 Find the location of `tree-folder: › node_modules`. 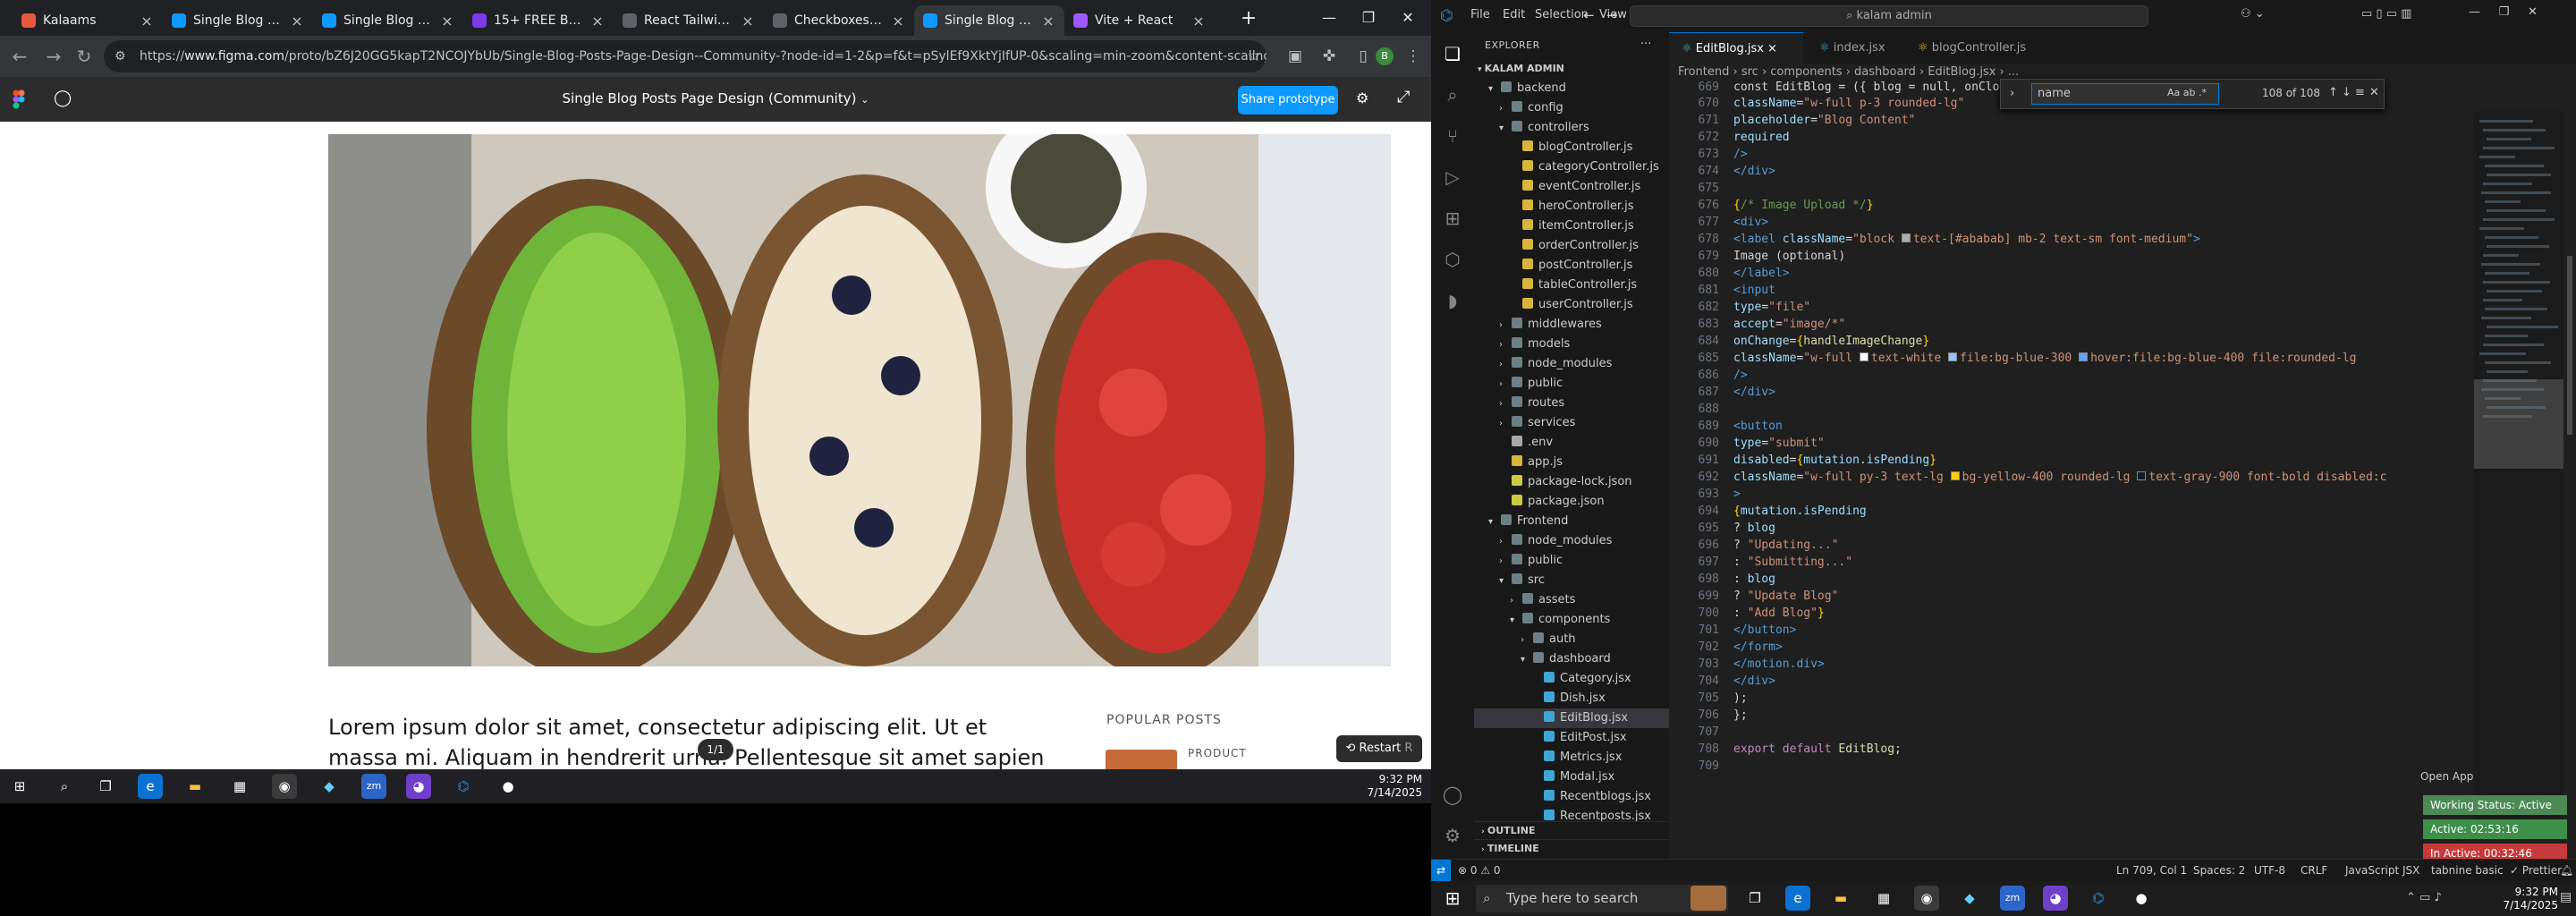

tree-folder: › node_modules is located at coordinates (1571, 541).